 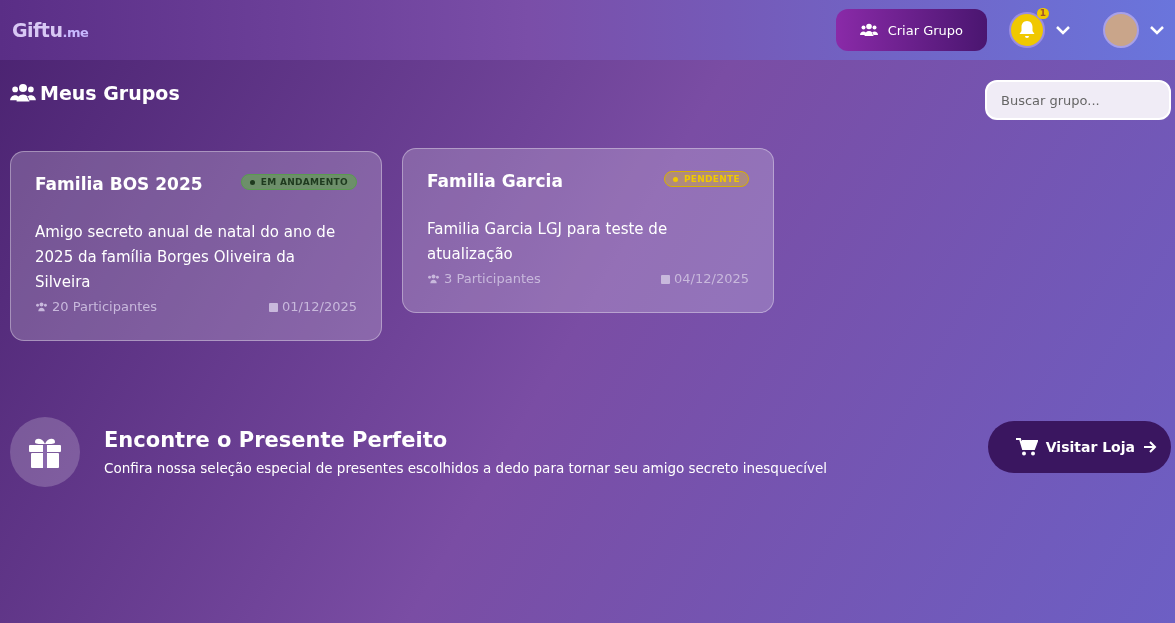 I want to click on arrow-right-icon, so click(x=1150, y=447).